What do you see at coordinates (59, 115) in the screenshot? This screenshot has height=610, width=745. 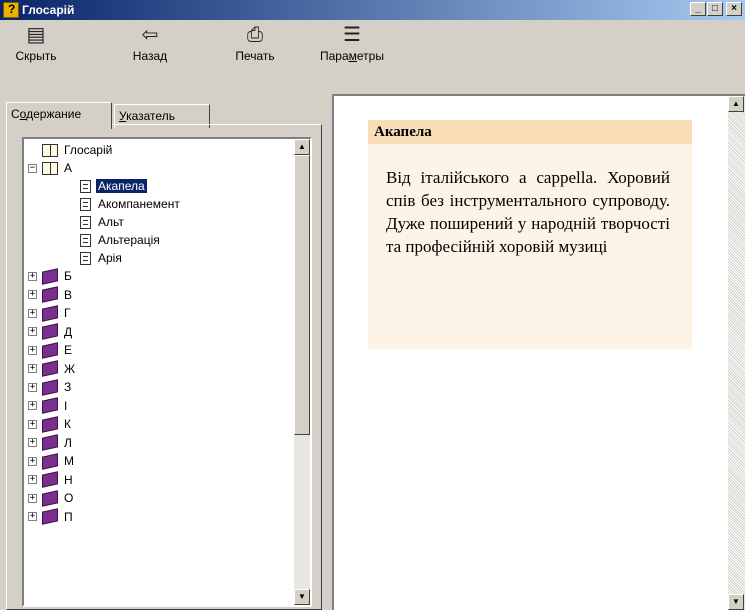 I see `tab-contents: Содержание` at bounding box center [59, 115].